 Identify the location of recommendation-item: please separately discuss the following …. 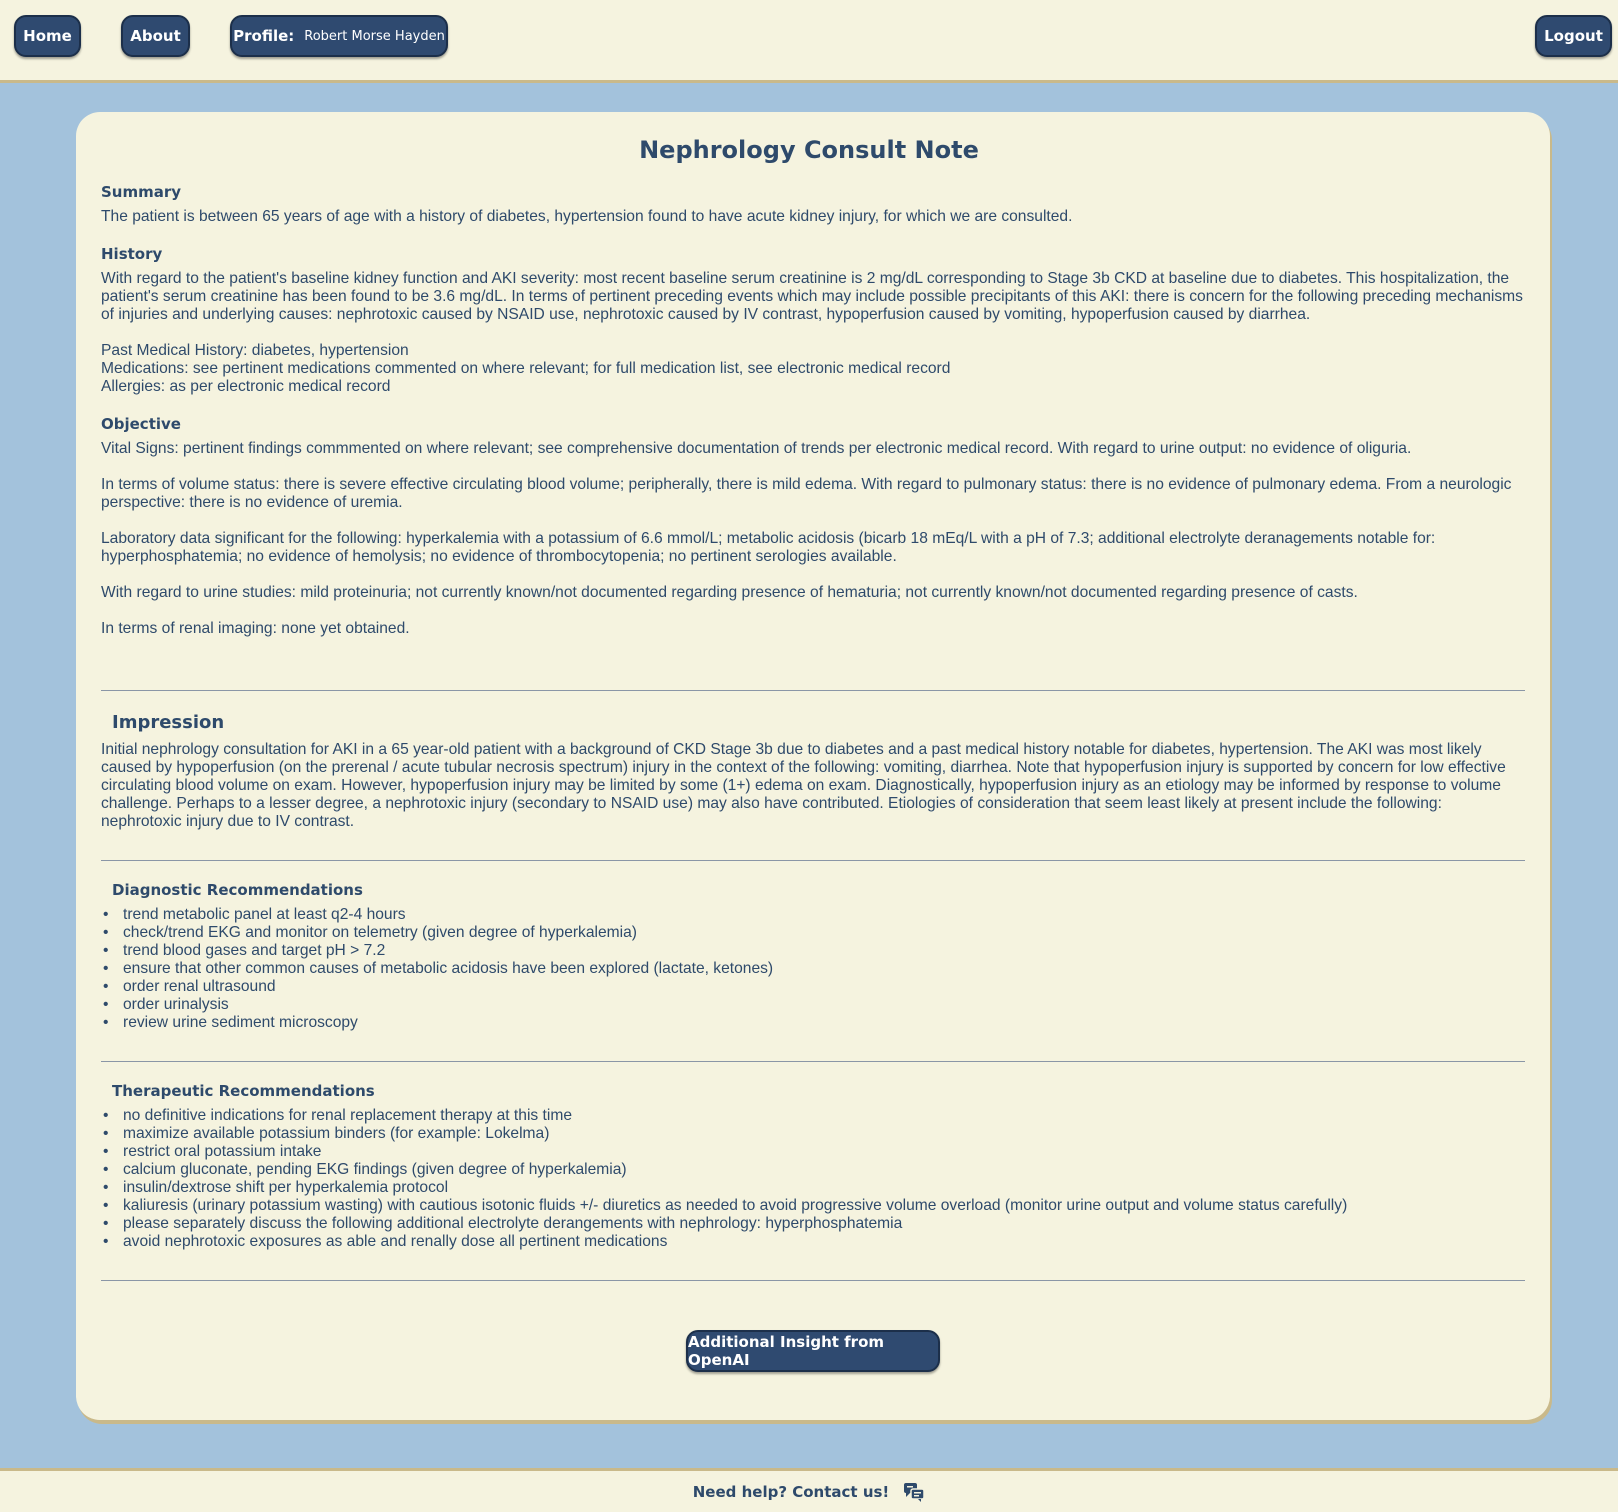
(813, 1224).